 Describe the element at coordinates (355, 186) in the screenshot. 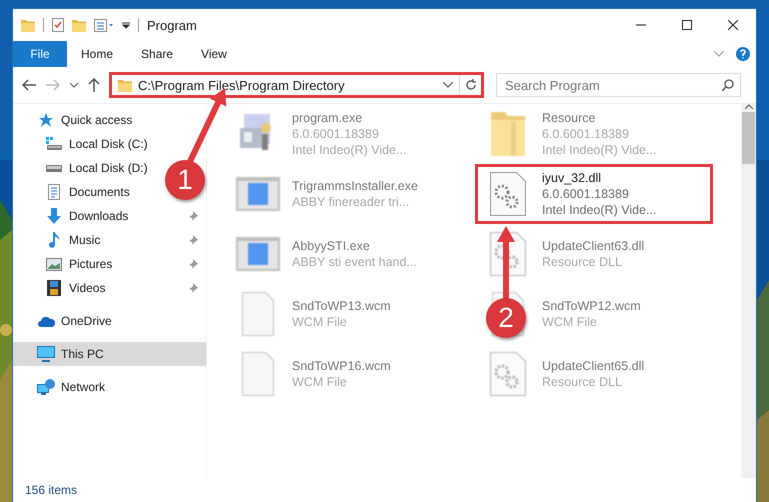

I see `file-name: TrigrammsInstaller.exe` at that location.